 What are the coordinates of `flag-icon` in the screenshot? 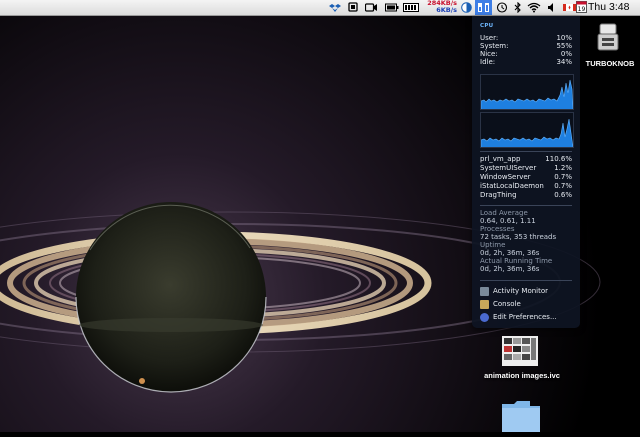 It's located at (569, 7).